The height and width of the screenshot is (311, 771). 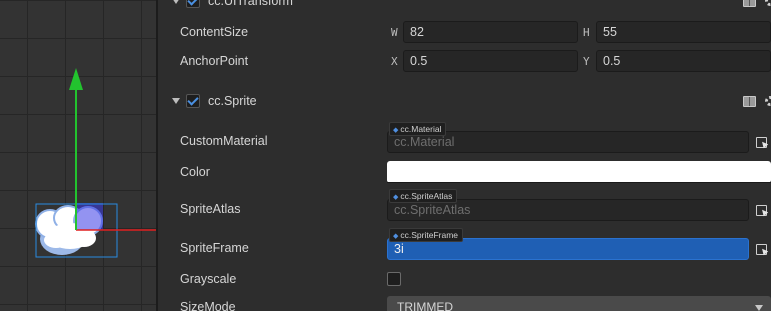 I want to click on color-label: Color, so click(x=195, y=172).